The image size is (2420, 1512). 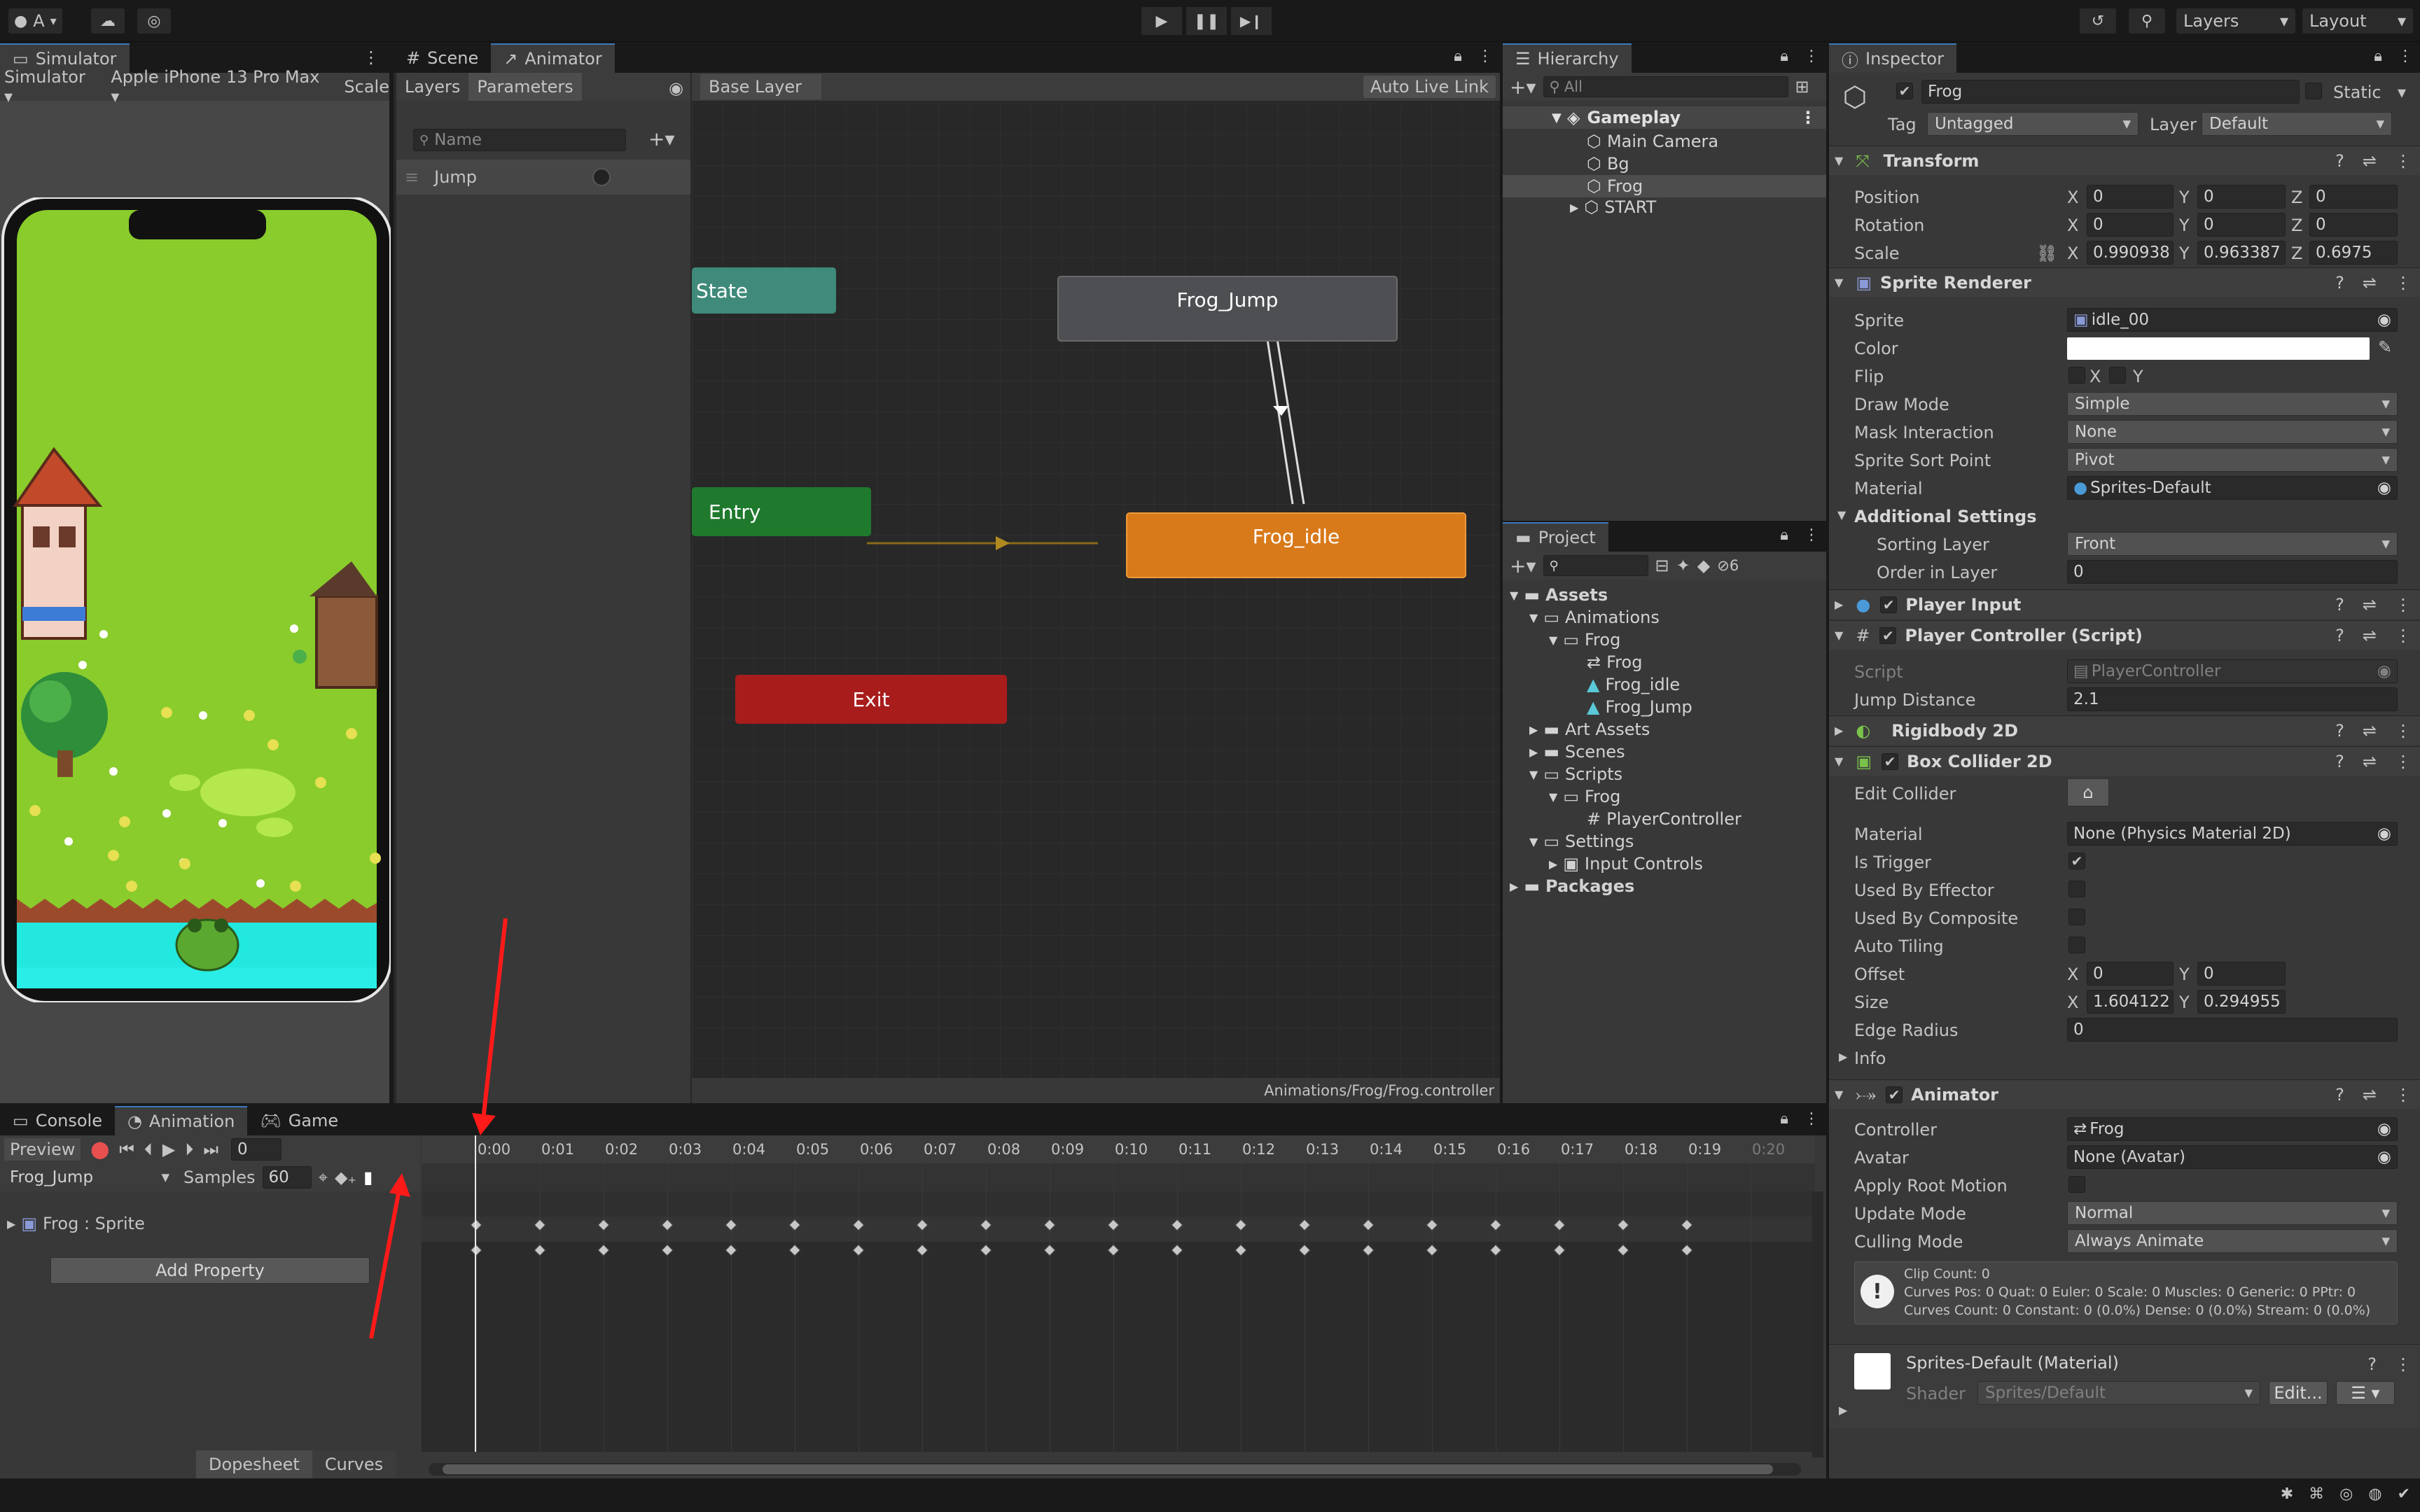 I want to click on used-by-composite-checkbox, so click(x=2076, y=917).